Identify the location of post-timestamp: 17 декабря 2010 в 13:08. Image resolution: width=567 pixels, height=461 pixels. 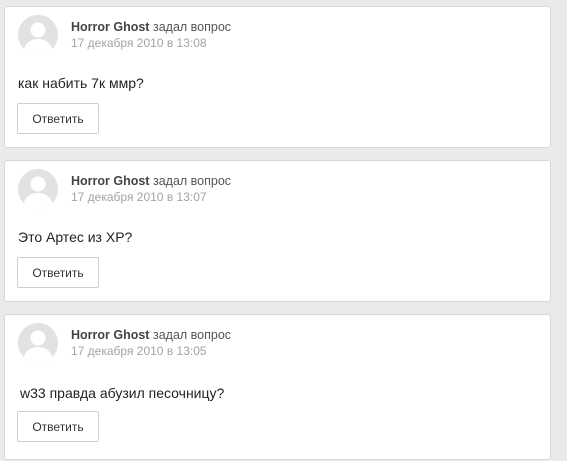
(151, 43).